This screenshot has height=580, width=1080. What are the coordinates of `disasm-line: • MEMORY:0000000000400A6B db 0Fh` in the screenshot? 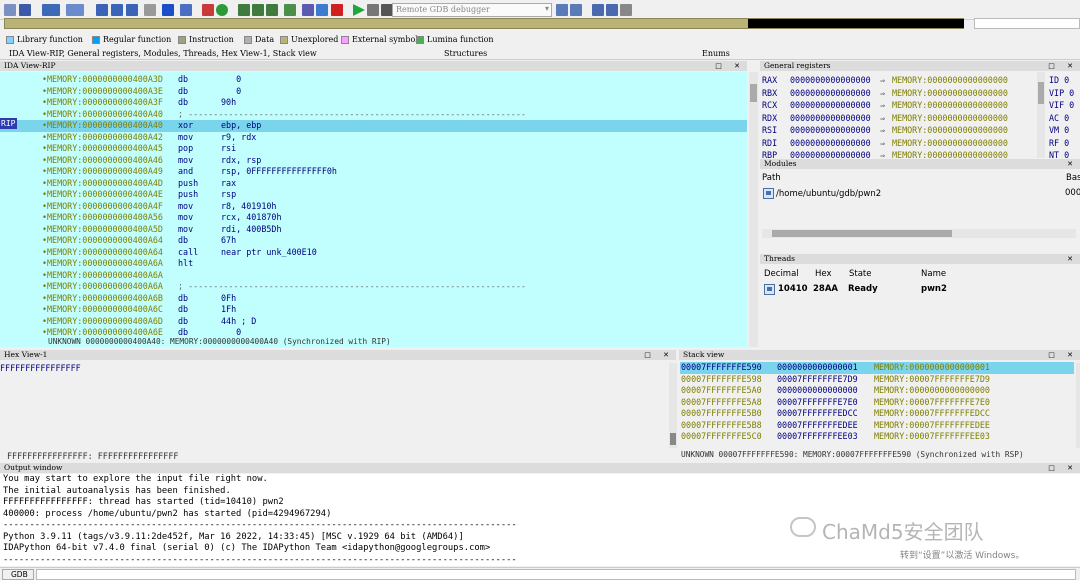 It's located at (373, 299).